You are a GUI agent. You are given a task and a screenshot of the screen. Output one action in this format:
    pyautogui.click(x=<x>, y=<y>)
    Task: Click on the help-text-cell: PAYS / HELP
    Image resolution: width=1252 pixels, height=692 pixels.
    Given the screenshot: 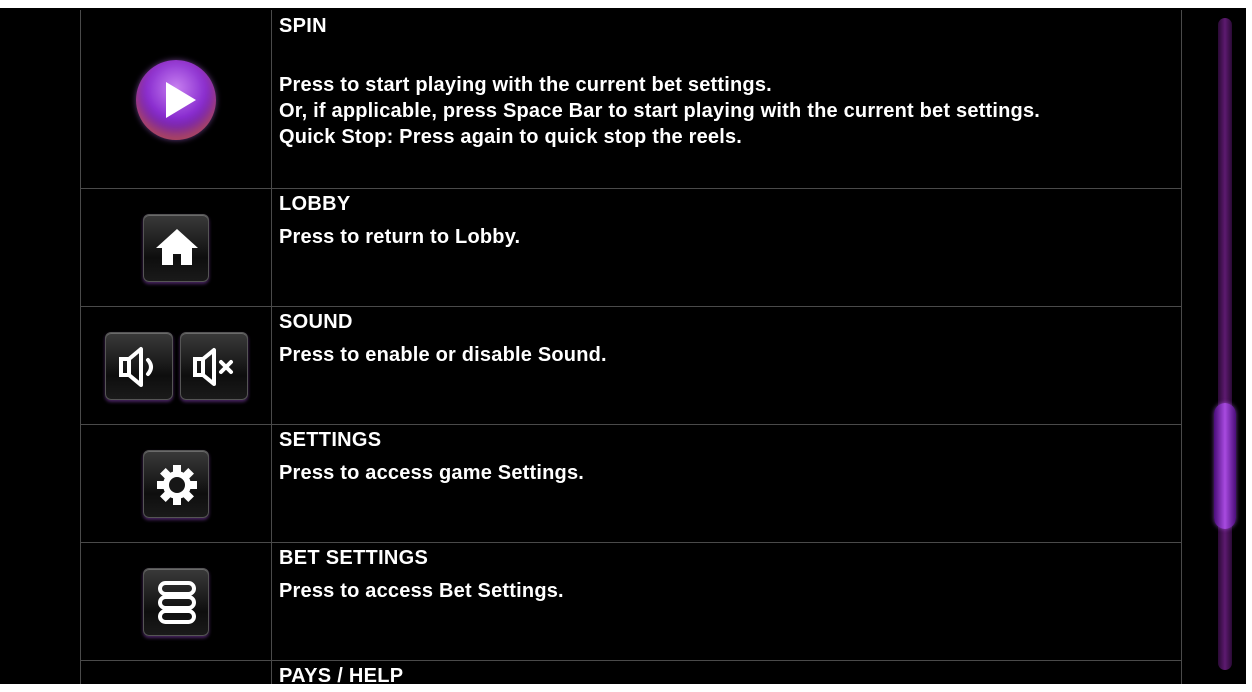 What is the action you would take?
    pyautogui.click(x=729, y=674)
    